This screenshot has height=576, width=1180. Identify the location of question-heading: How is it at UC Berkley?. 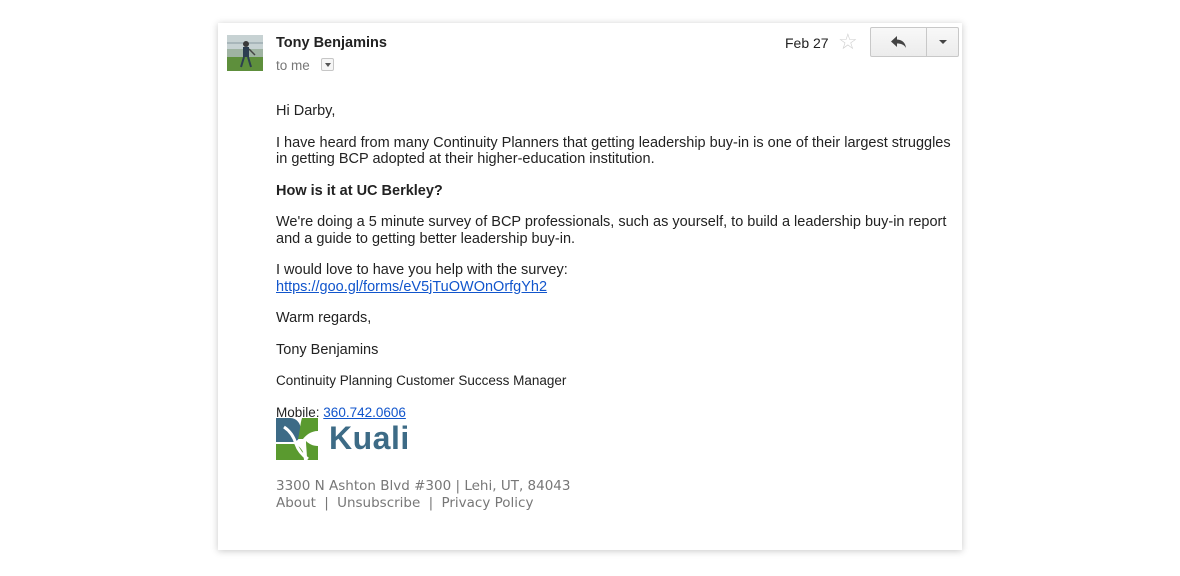
(359, 190).